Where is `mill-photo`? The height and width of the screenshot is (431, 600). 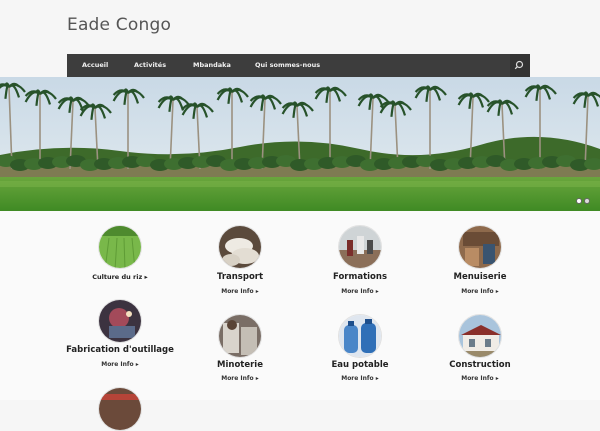
mill-photo is located at coordinates (240, 336).